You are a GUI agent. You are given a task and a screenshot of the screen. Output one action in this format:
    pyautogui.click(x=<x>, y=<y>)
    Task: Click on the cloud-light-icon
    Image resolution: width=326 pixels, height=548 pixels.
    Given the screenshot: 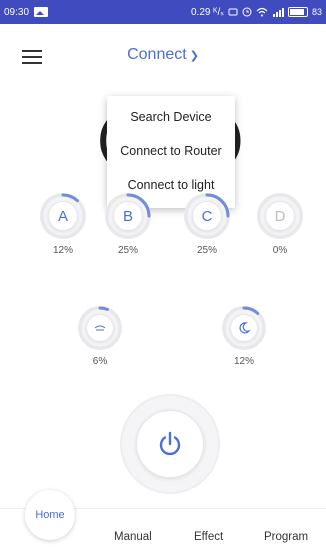 What is the action you would take?
    pyautogui.click(x=100, y=328)
    